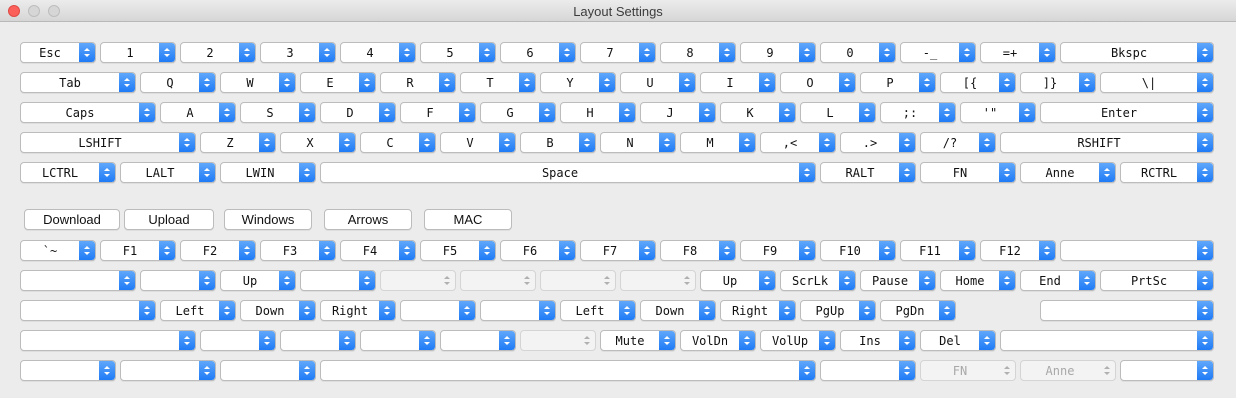 The height and width of the screenshot is (398, 1236). Describe the element at coordinates (268, 219) in the screenshot. I see `windows-button: Windows` at that location.